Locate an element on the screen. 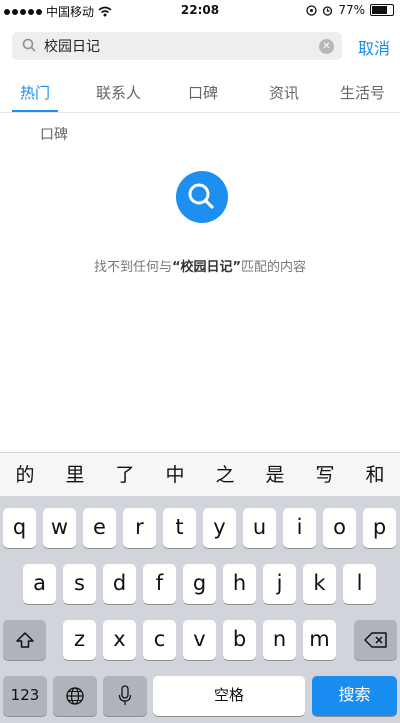  key-j: j is located at coordinates (279, 584).